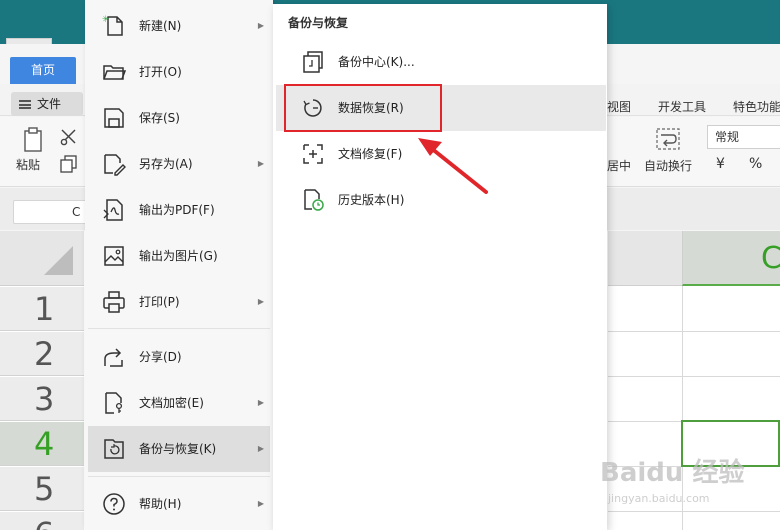 The height and width of the screenshot is (530, 780). I want to click on menu-item-export-image: 输出为图片(G), so click(179, 256).